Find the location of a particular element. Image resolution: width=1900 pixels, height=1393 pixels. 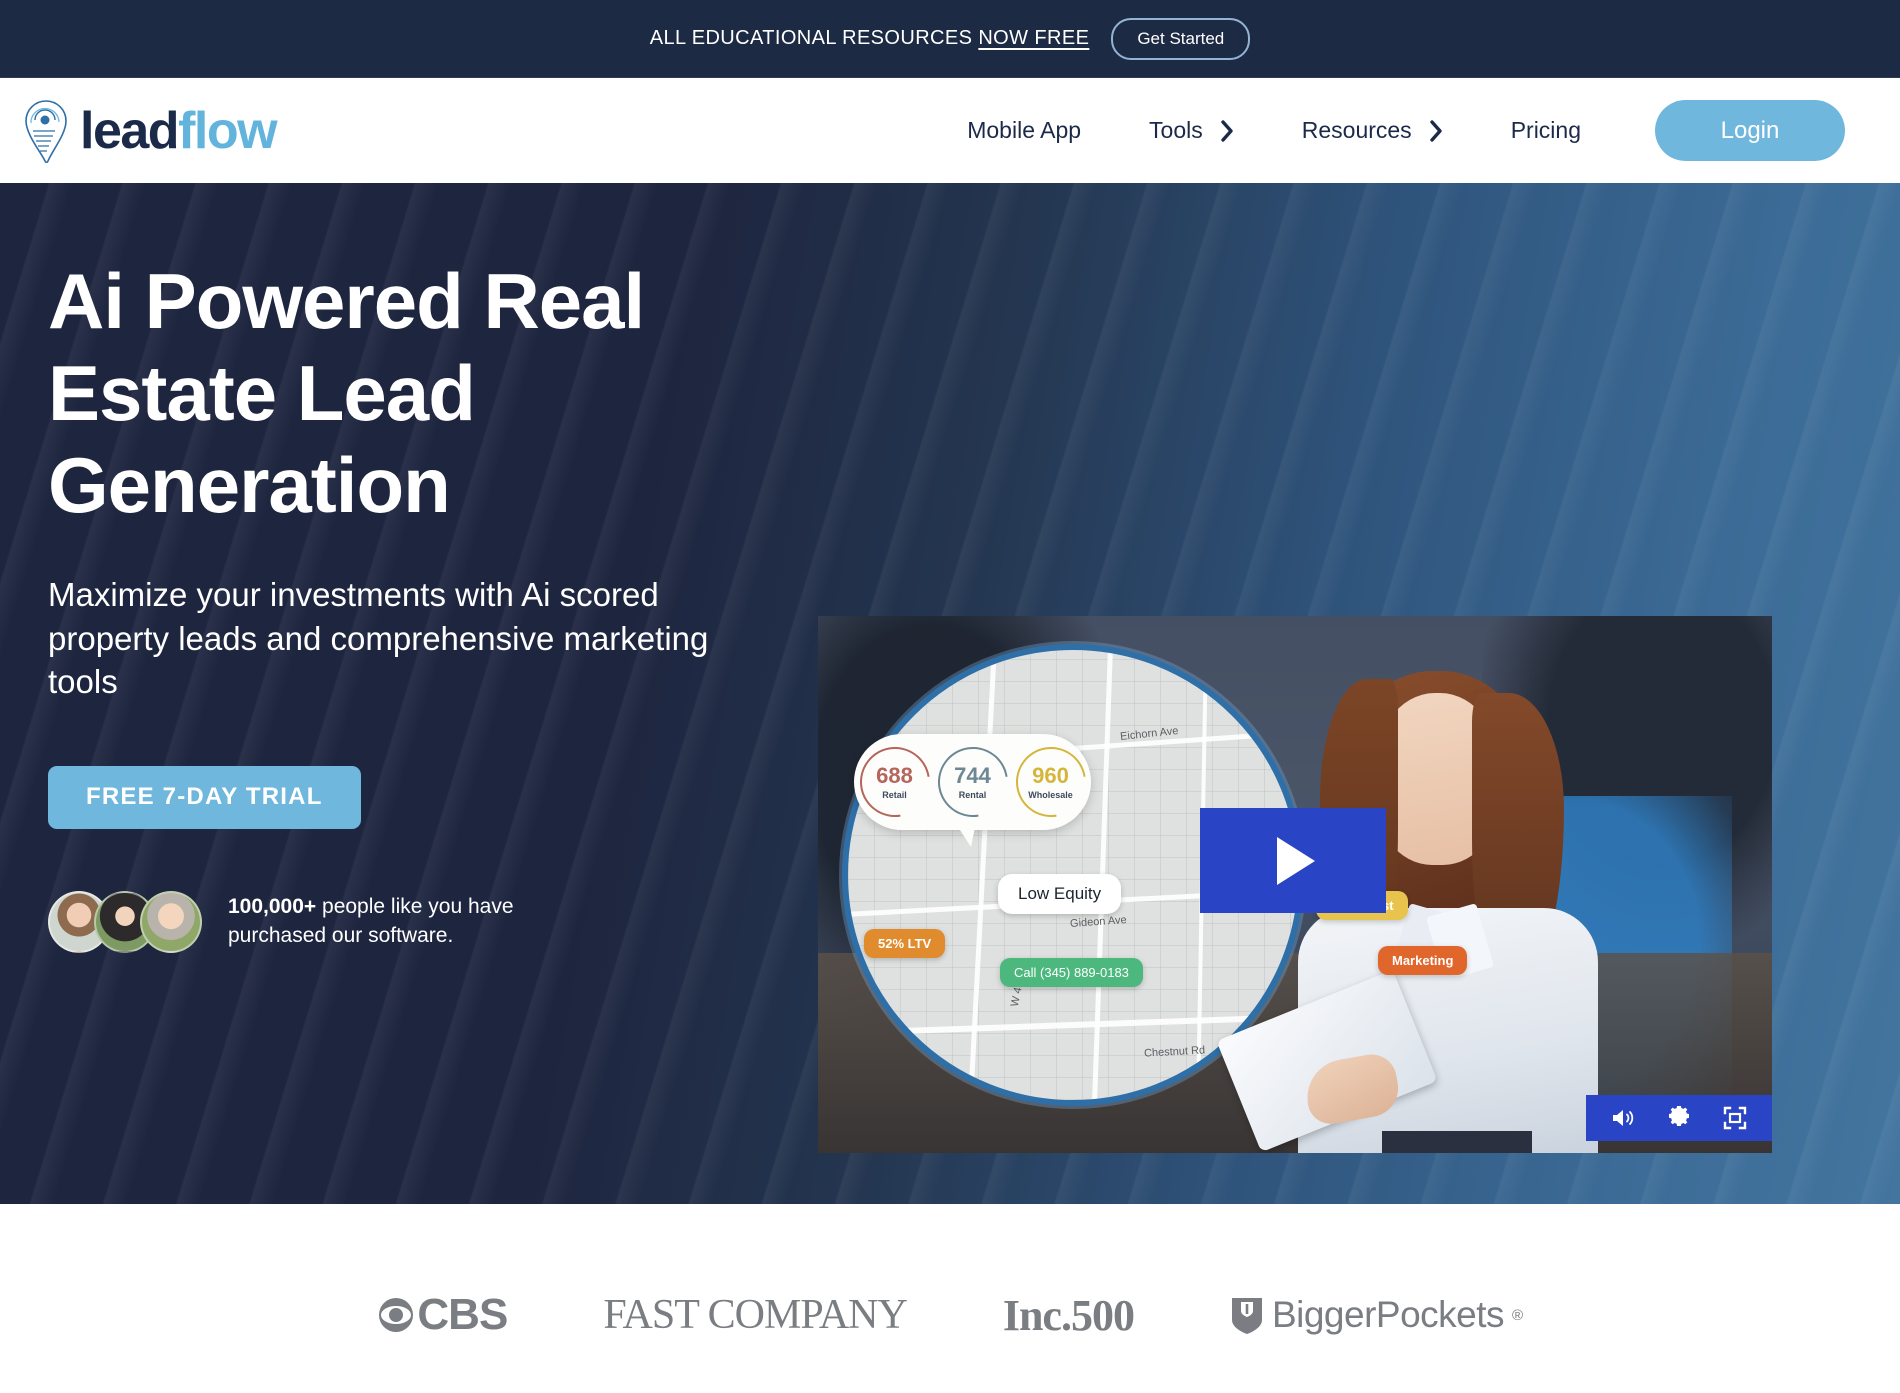

logo-word-lead: lead is located at coordinates (130, 130).